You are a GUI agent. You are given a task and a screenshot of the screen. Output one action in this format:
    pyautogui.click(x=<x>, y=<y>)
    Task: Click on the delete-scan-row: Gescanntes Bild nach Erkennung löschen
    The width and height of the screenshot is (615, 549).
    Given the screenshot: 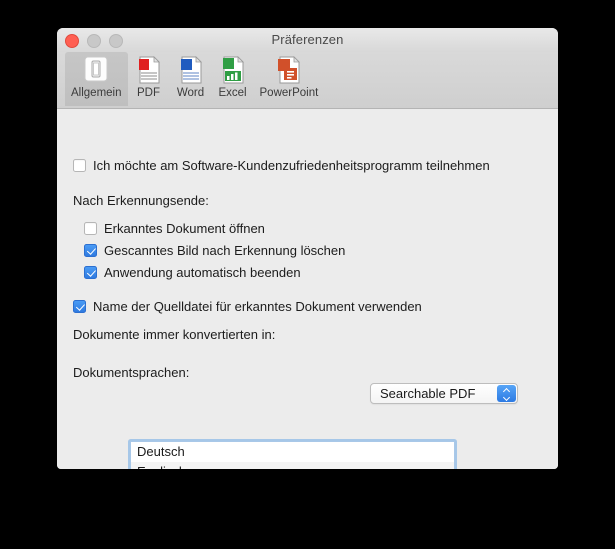 What is the action you would take?
    pyautogui.click(x=214, y=250)
    